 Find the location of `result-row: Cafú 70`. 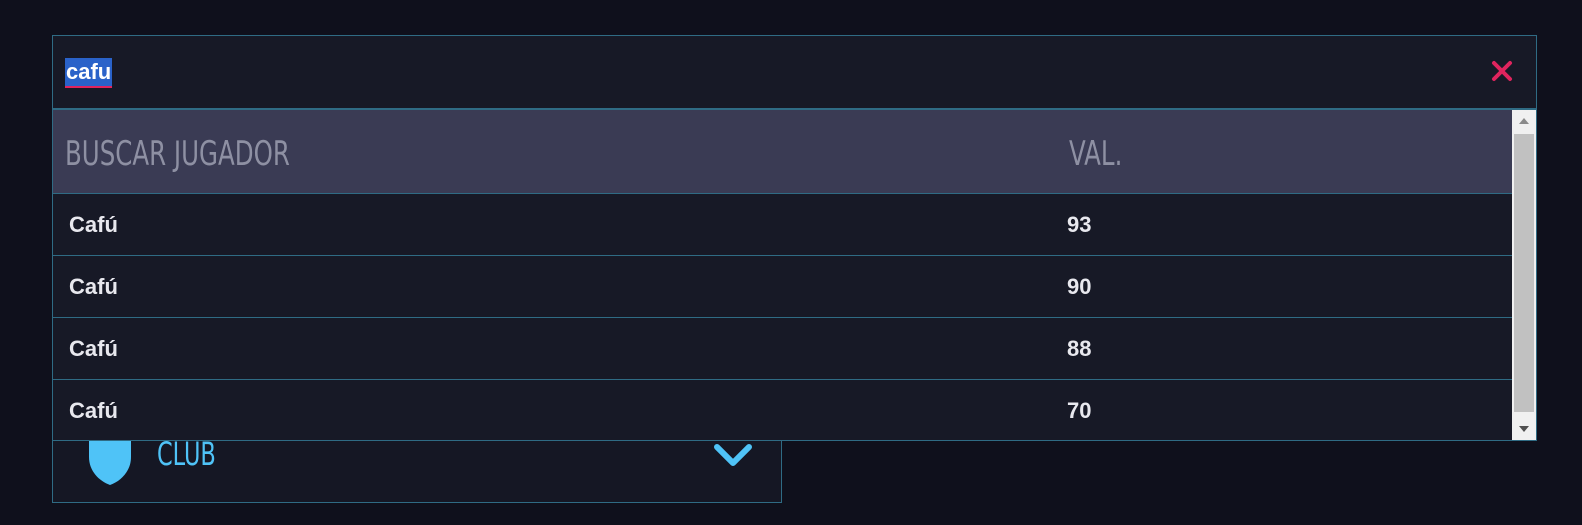

result-row: Cafú 70 is located at coordinates (782, 410).